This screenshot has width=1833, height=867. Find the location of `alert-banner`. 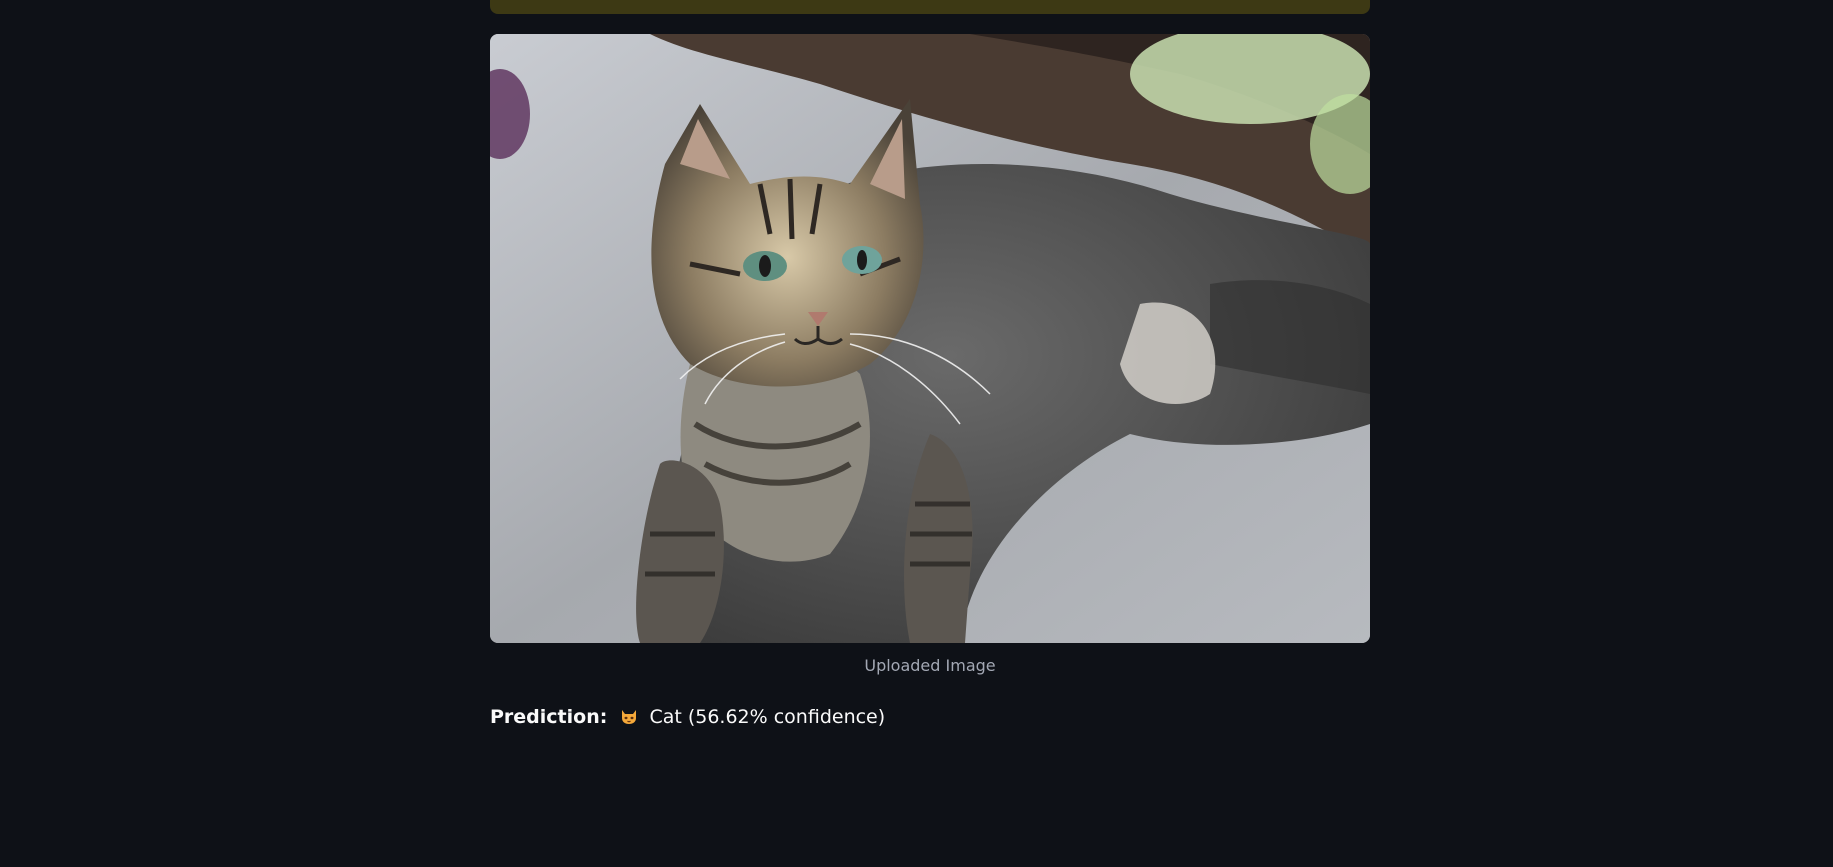

alert-banner is located at coordinates (930, 7).